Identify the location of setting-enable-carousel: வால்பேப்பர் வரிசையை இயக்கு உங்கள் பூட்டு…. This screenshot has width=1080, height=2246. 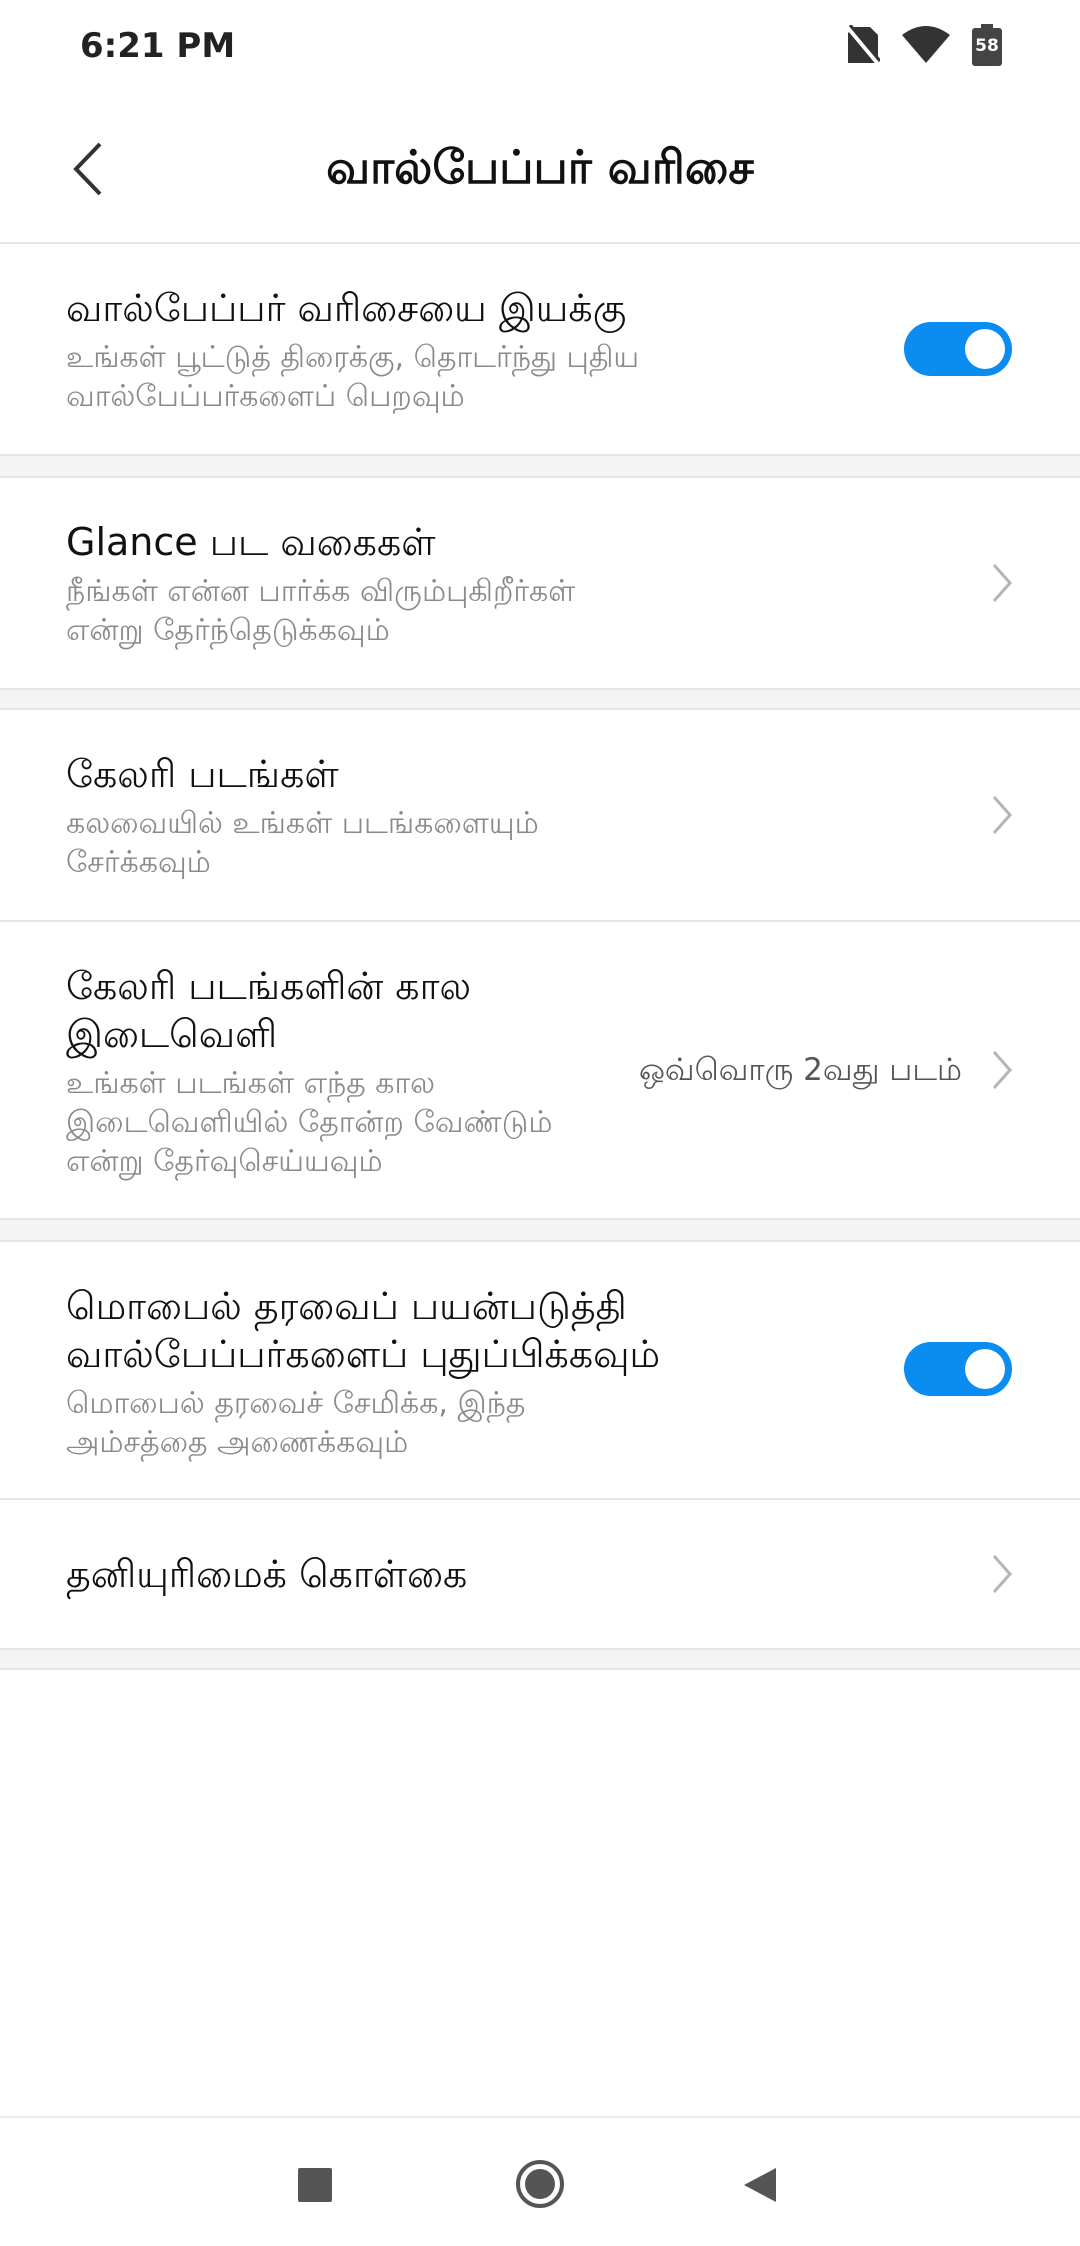
(540, 349).